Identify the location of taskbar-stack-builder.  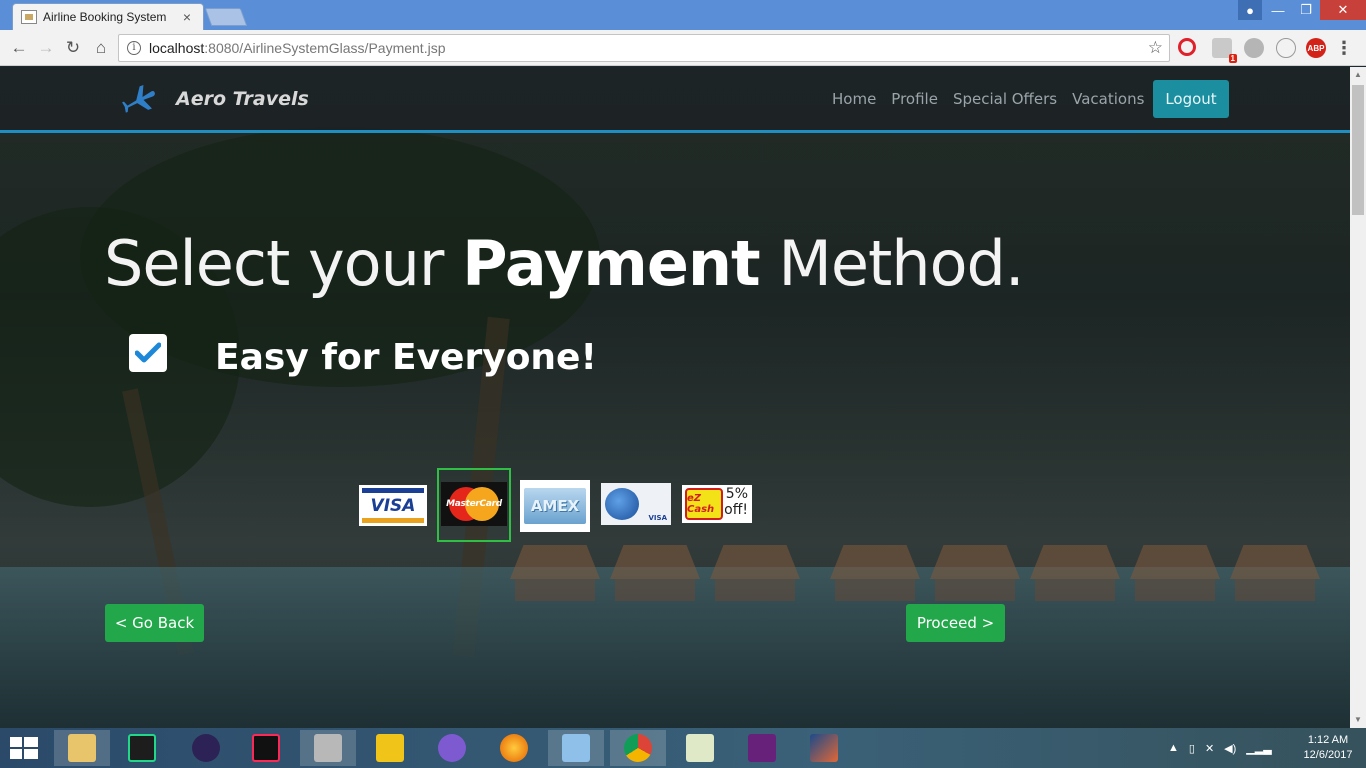
(390, 748).